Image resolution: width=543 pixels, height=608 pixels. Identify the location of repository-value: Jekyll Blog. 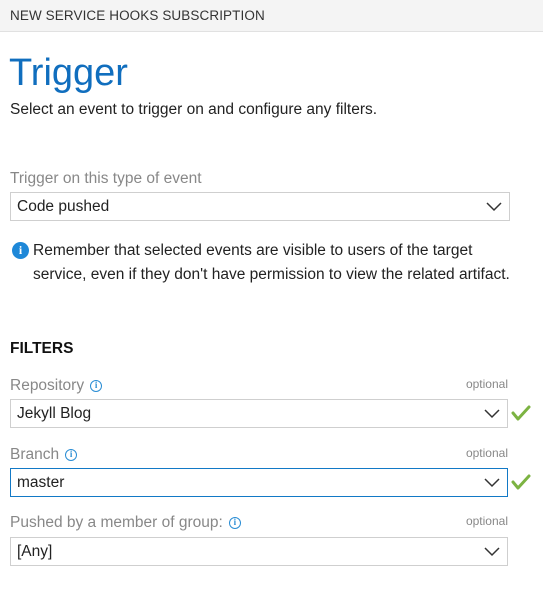
(54, 413).